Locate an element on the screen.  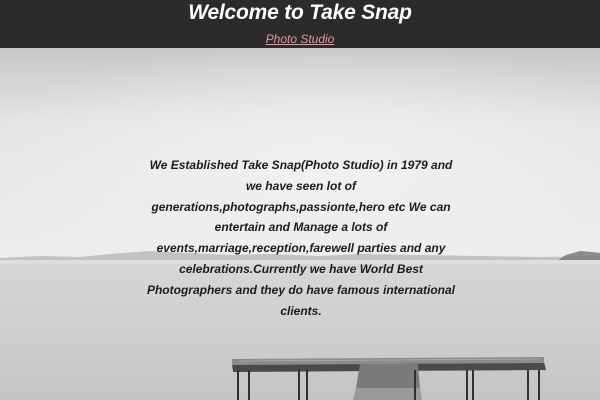
site-title: Welcome to Take Snap is located at coordinates (300, 12).